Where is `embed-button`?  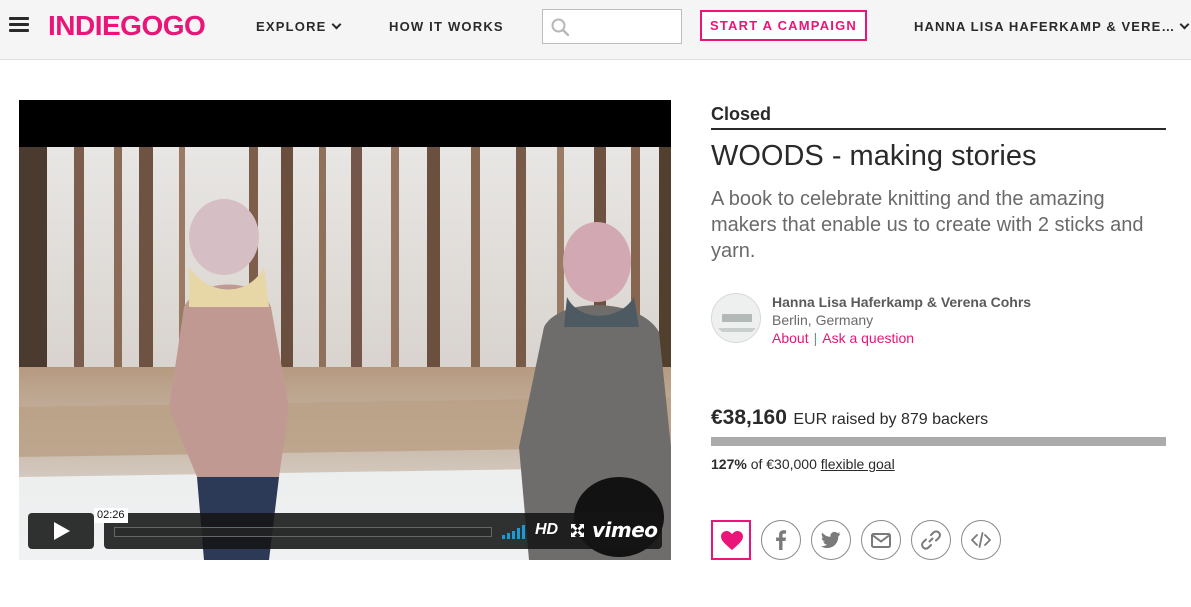
embed-button is located at coordinates (981, 540).